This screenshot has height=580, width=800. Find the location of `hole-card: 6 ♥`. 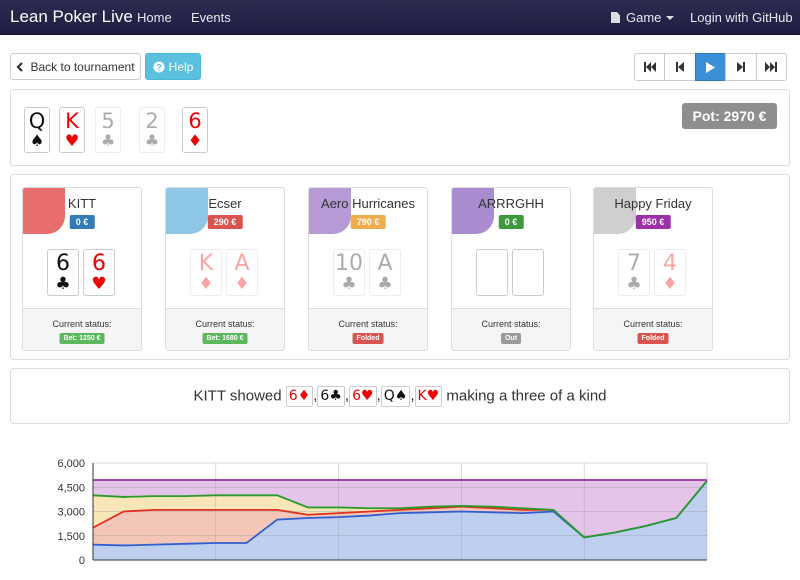

hole-card: 6 ♥ is located at coordinates (99, 272).